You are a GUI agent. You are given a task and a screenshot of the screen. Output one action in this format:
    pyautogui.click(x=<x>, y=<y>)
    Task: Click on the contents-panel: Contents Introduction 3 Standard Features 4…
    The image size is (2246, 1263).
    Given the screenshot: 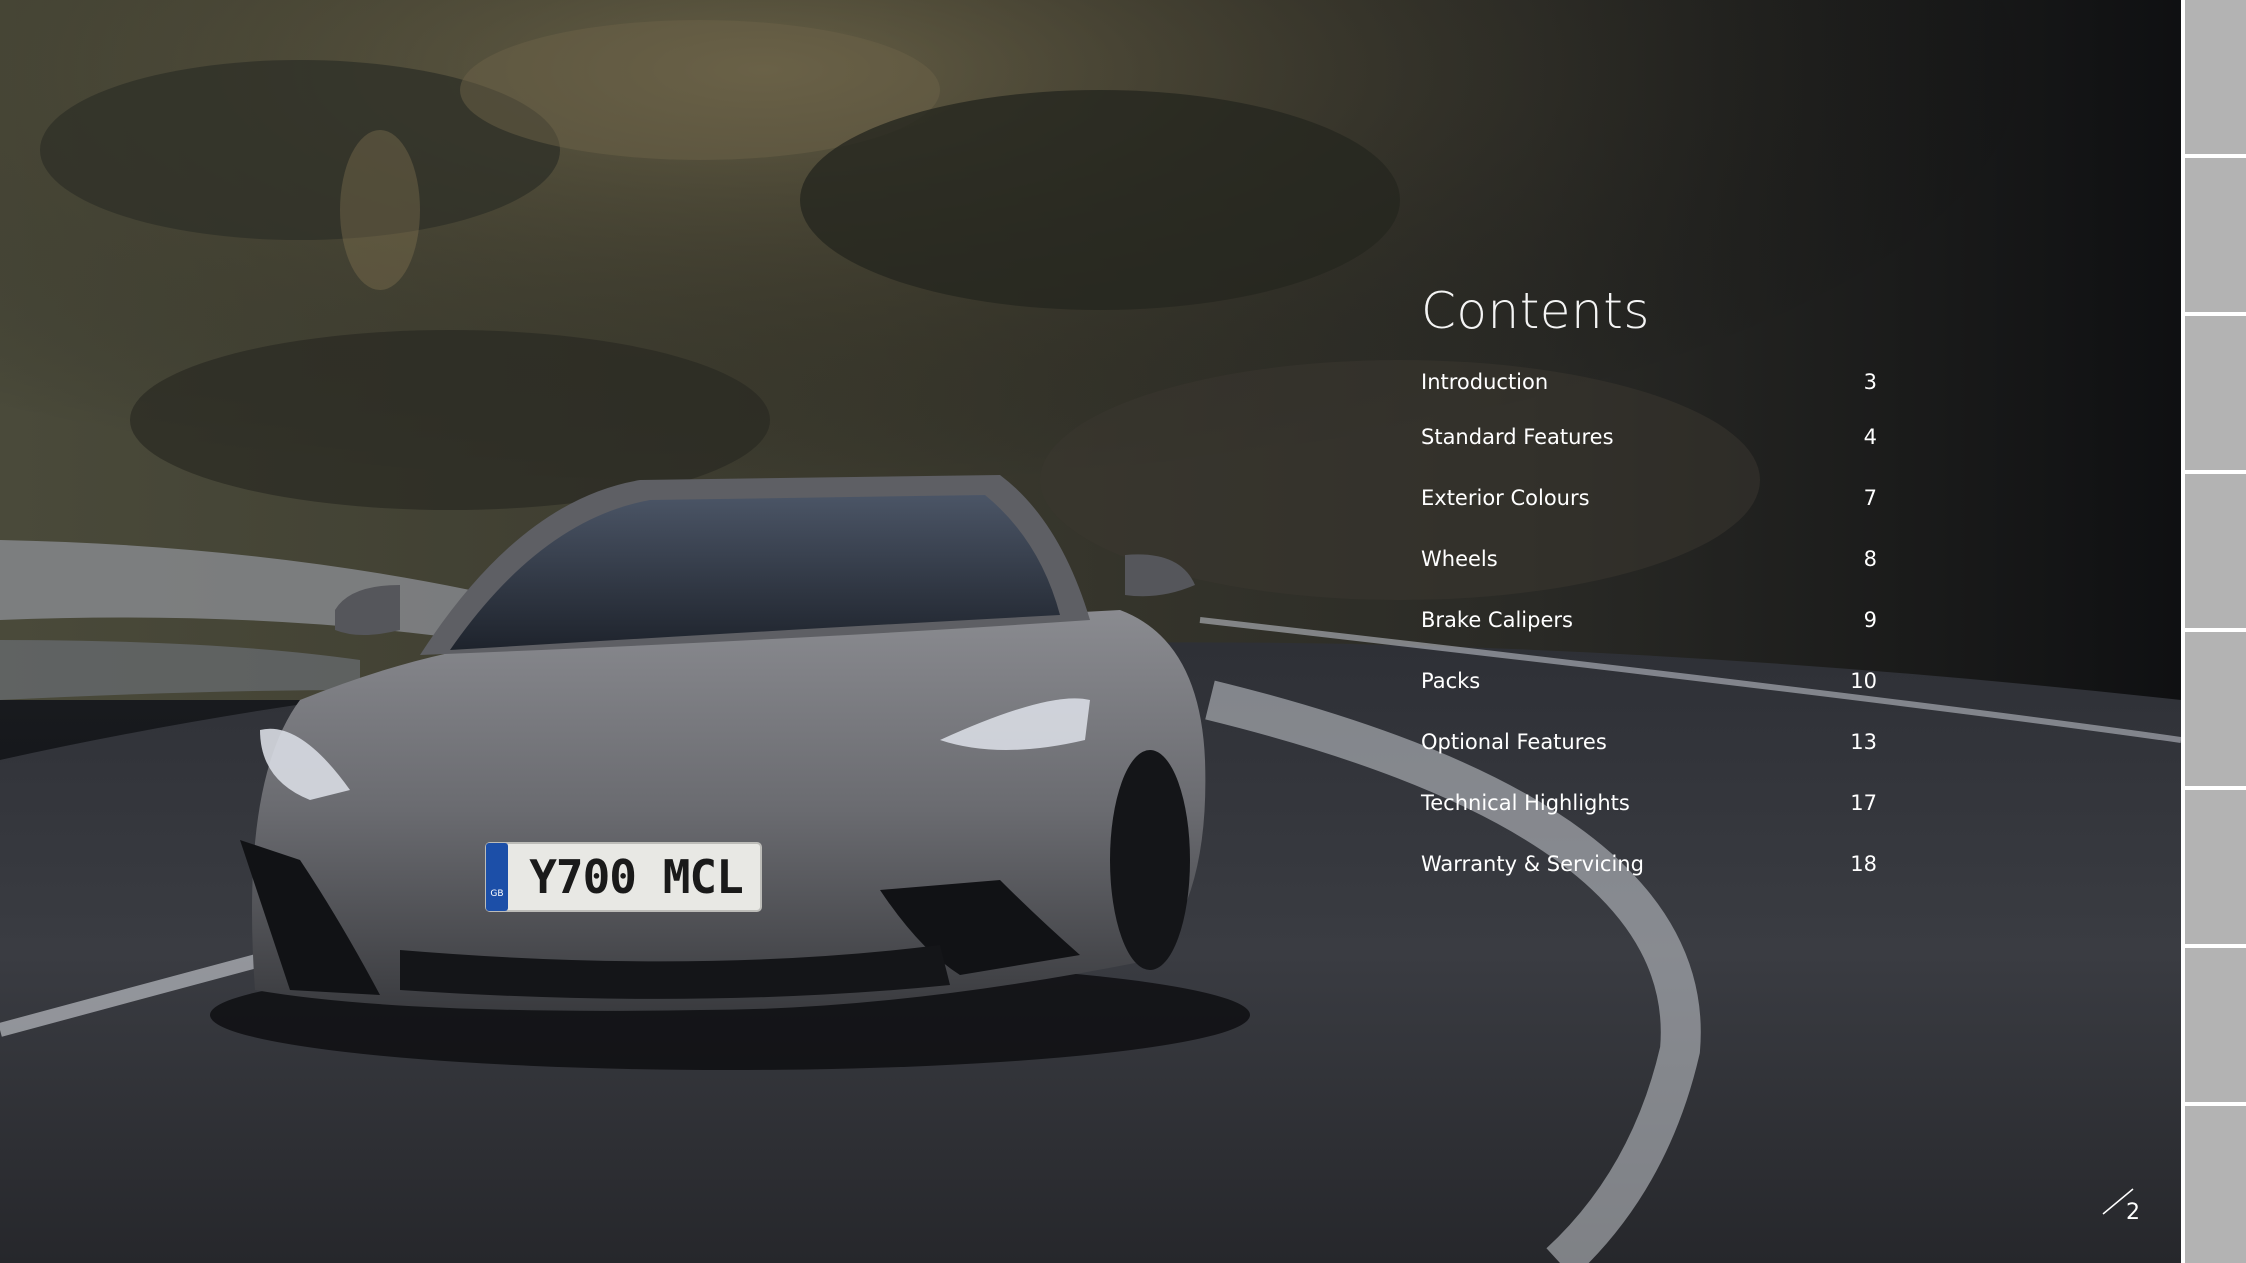 What is the action you would take?
    pyautogui.click(x=1649, y=585)
    